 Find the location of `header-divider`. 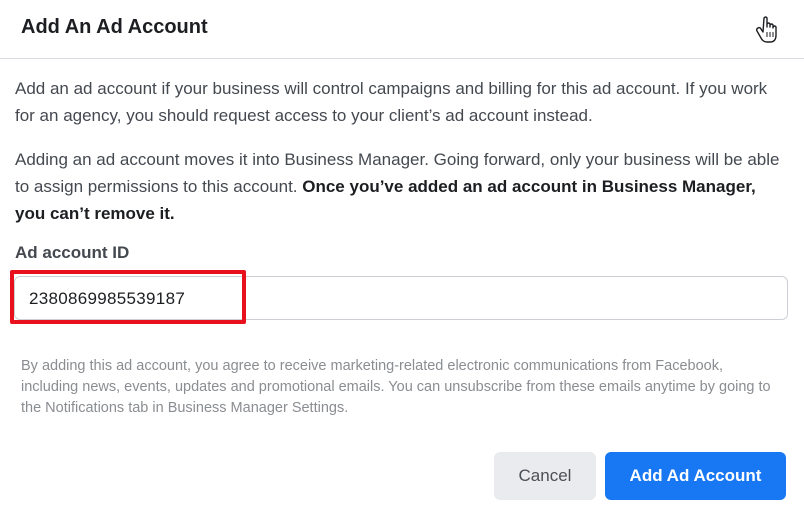

header-divider is located at coordinates (402, 58).